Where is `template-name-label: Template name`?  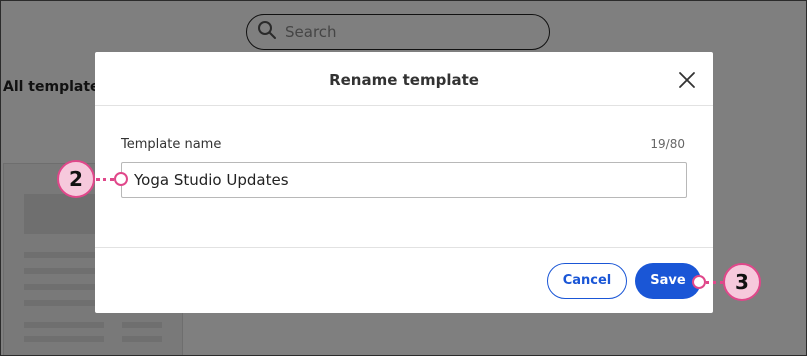 template-name-label: Template name is located at coordinates (171, 144).